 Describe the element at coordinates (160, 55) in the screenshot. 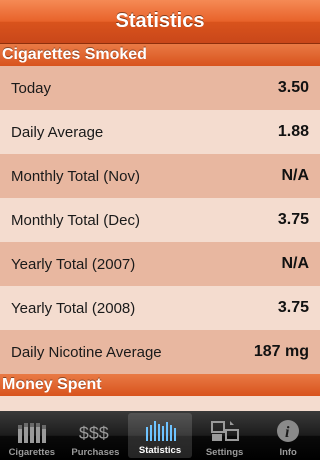

I see `section-header-cigarettes: Cigarettes Smoked` at that location.